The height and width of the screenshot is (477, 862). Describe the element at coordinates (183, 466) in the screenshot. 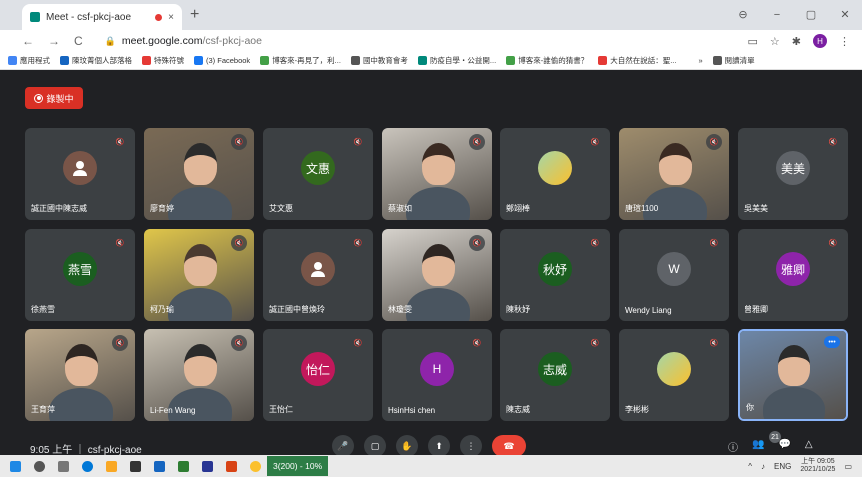

I see `line-icon` at that location.